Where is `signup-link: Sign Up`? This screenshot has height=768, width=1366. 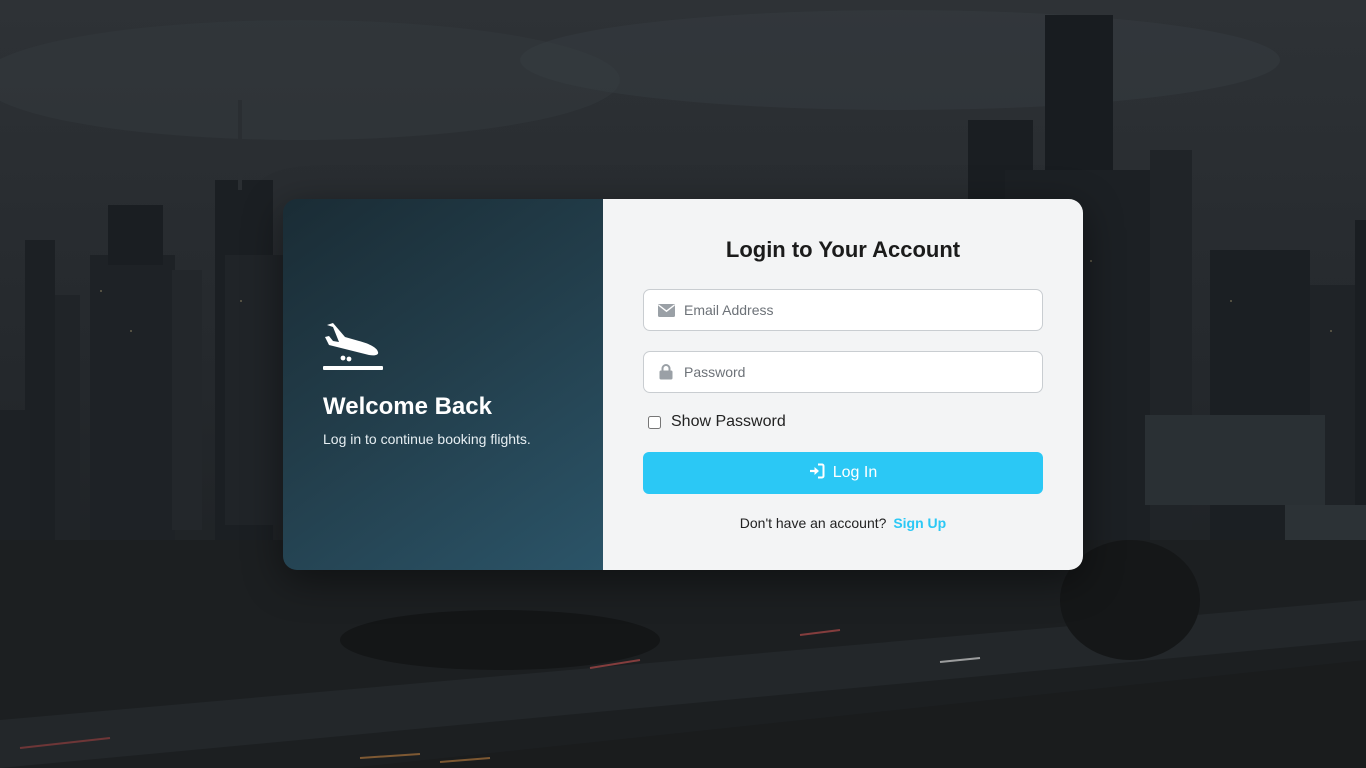 signup-link: Sign Up is located at coordinates (919, 523).